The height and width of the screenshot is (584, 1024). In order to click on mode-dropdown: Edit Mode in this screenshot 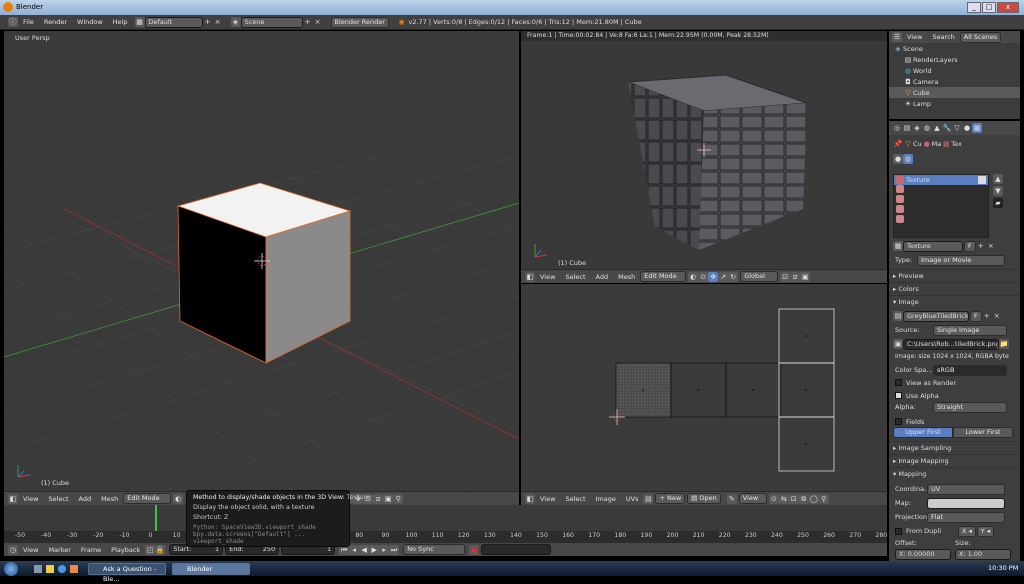, I will do `click(147, 498)`.